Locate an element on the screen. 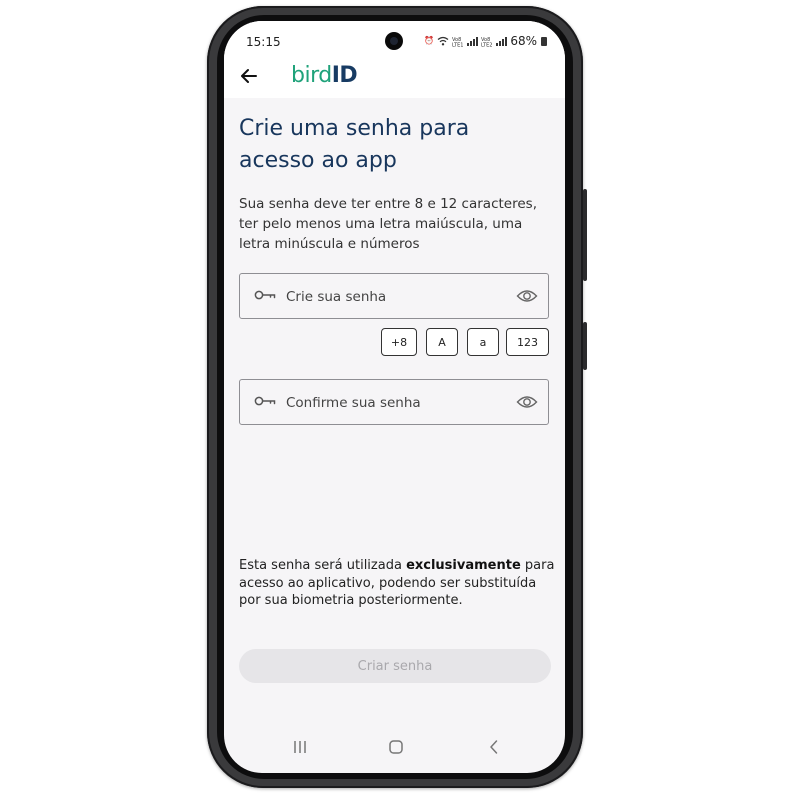 The width and height of the screenshot is (792, 794). birdid-logo: birdID is located at coordinates (324, 75).